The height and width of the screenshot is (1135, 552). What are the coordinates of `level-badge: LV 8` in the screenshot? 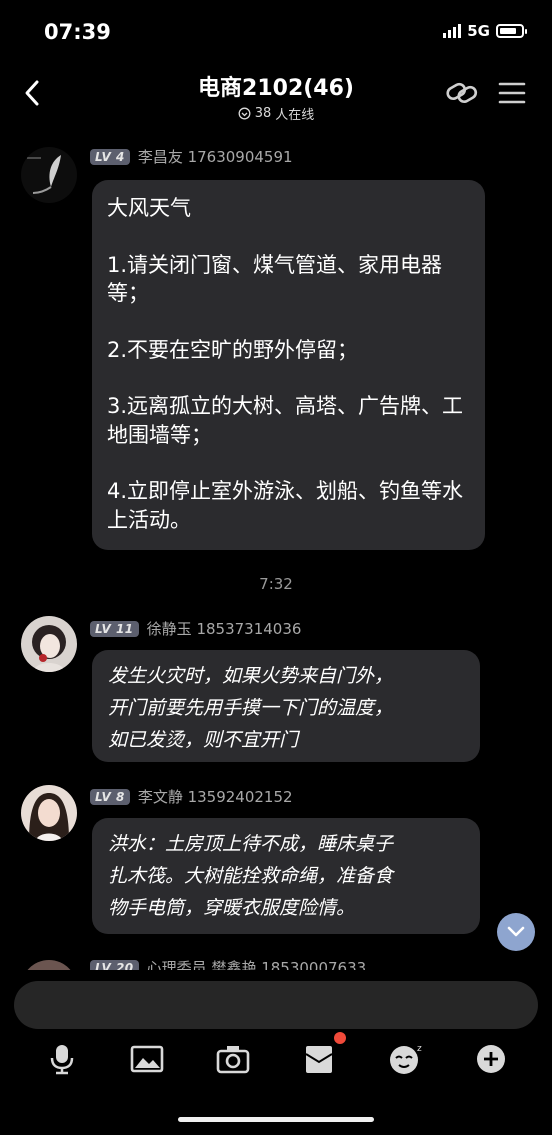 It's located at (110, 796).